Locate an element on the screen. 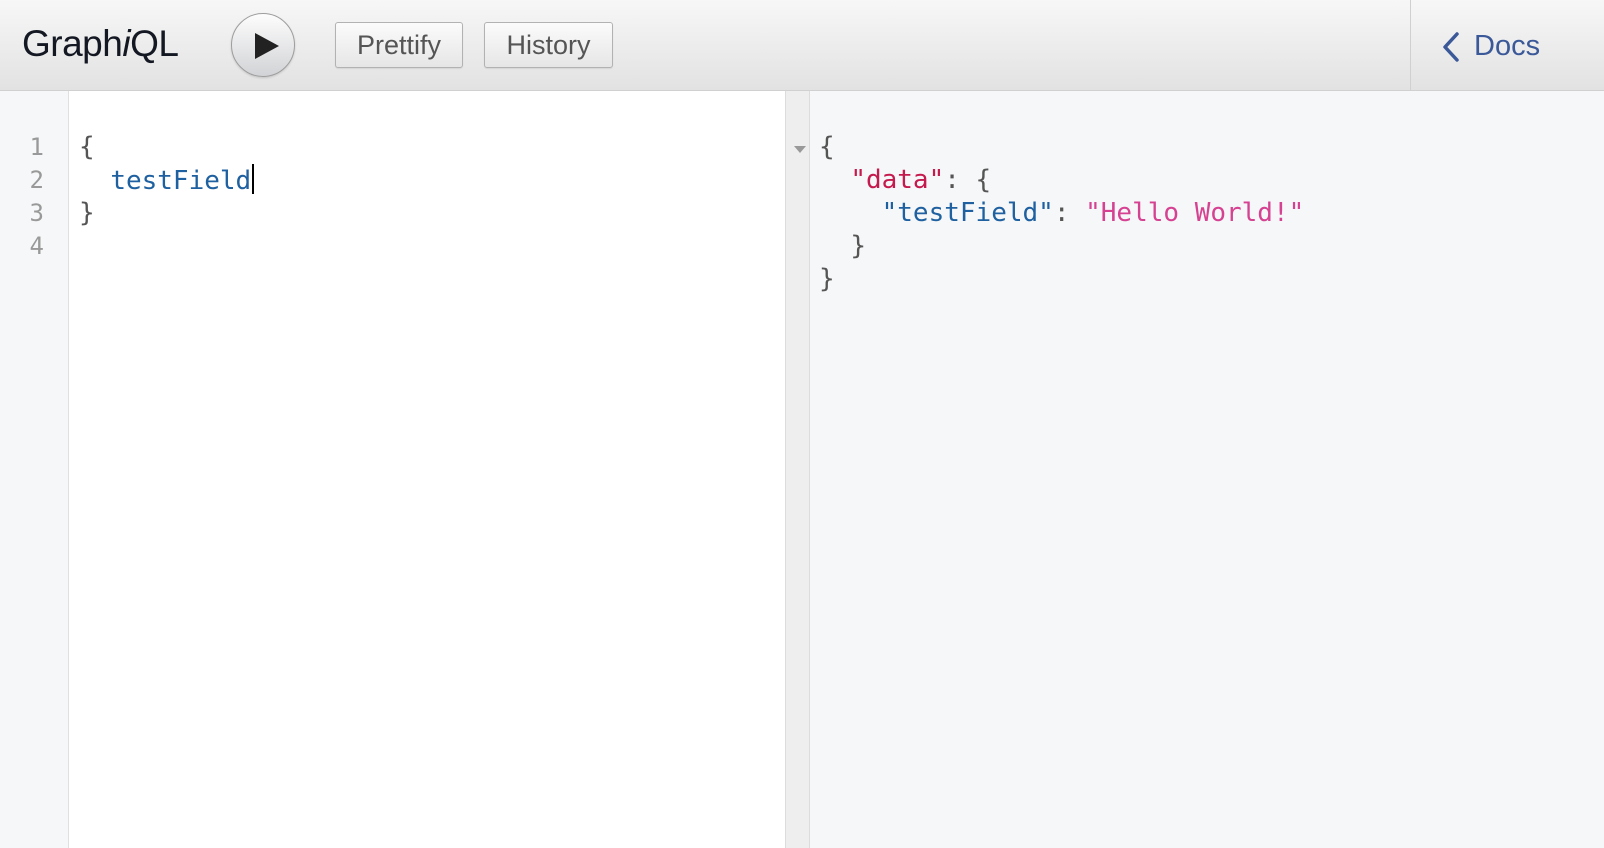  line-number-4: 4 is located at coordinates (36, 246).